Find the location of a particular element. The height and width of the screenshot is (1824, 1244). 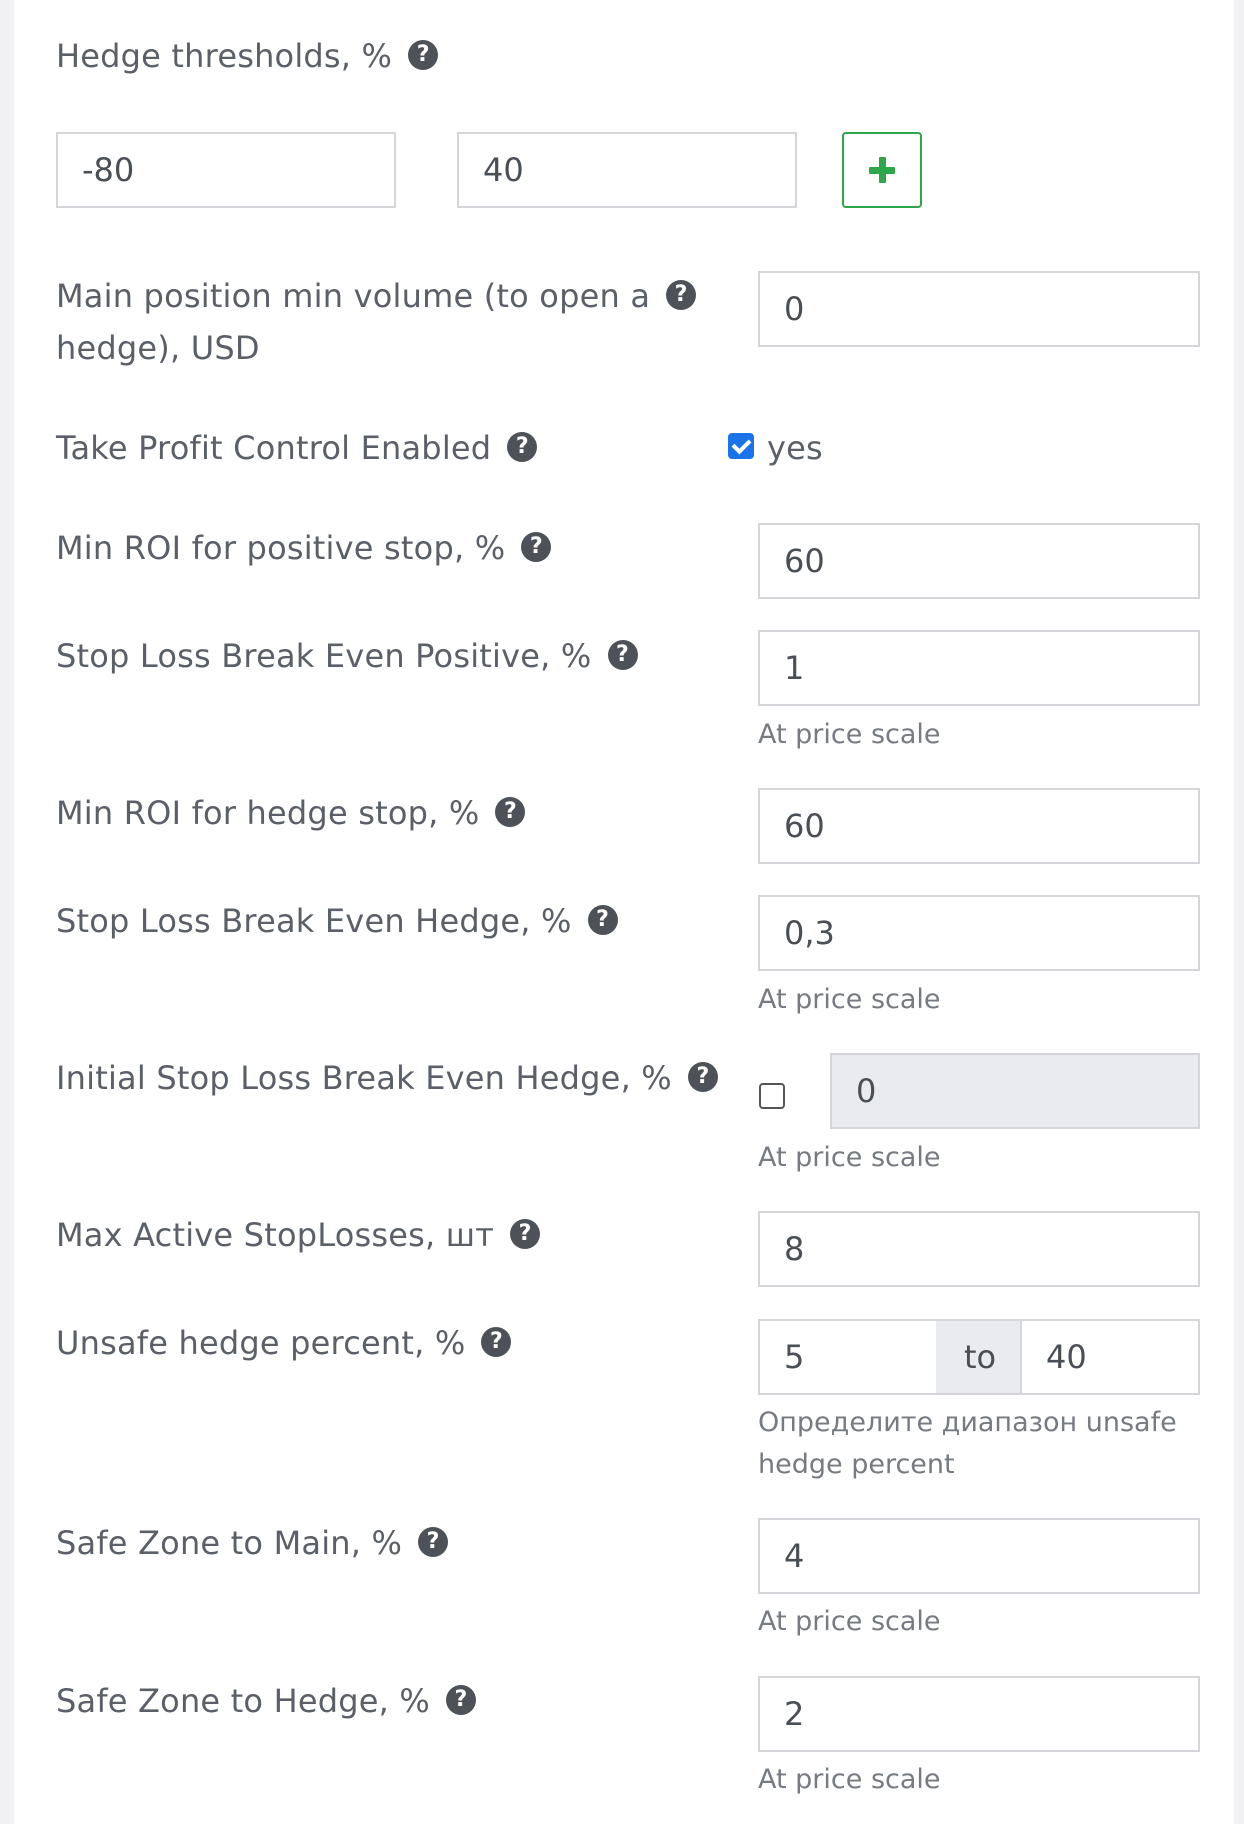

plus-icon-vertical is located at coordinates (882, 170).